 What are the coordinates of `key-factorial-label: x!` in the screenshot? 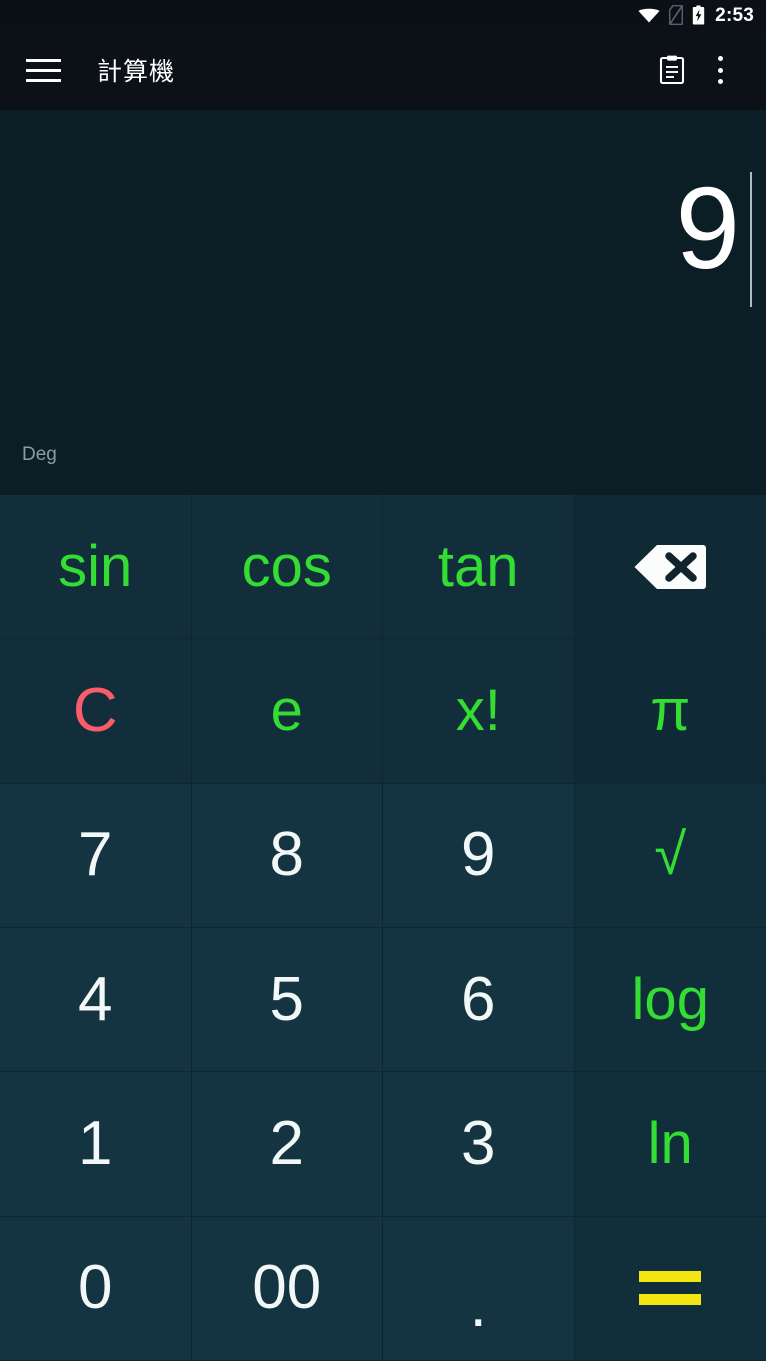 It's located at (478, 710).